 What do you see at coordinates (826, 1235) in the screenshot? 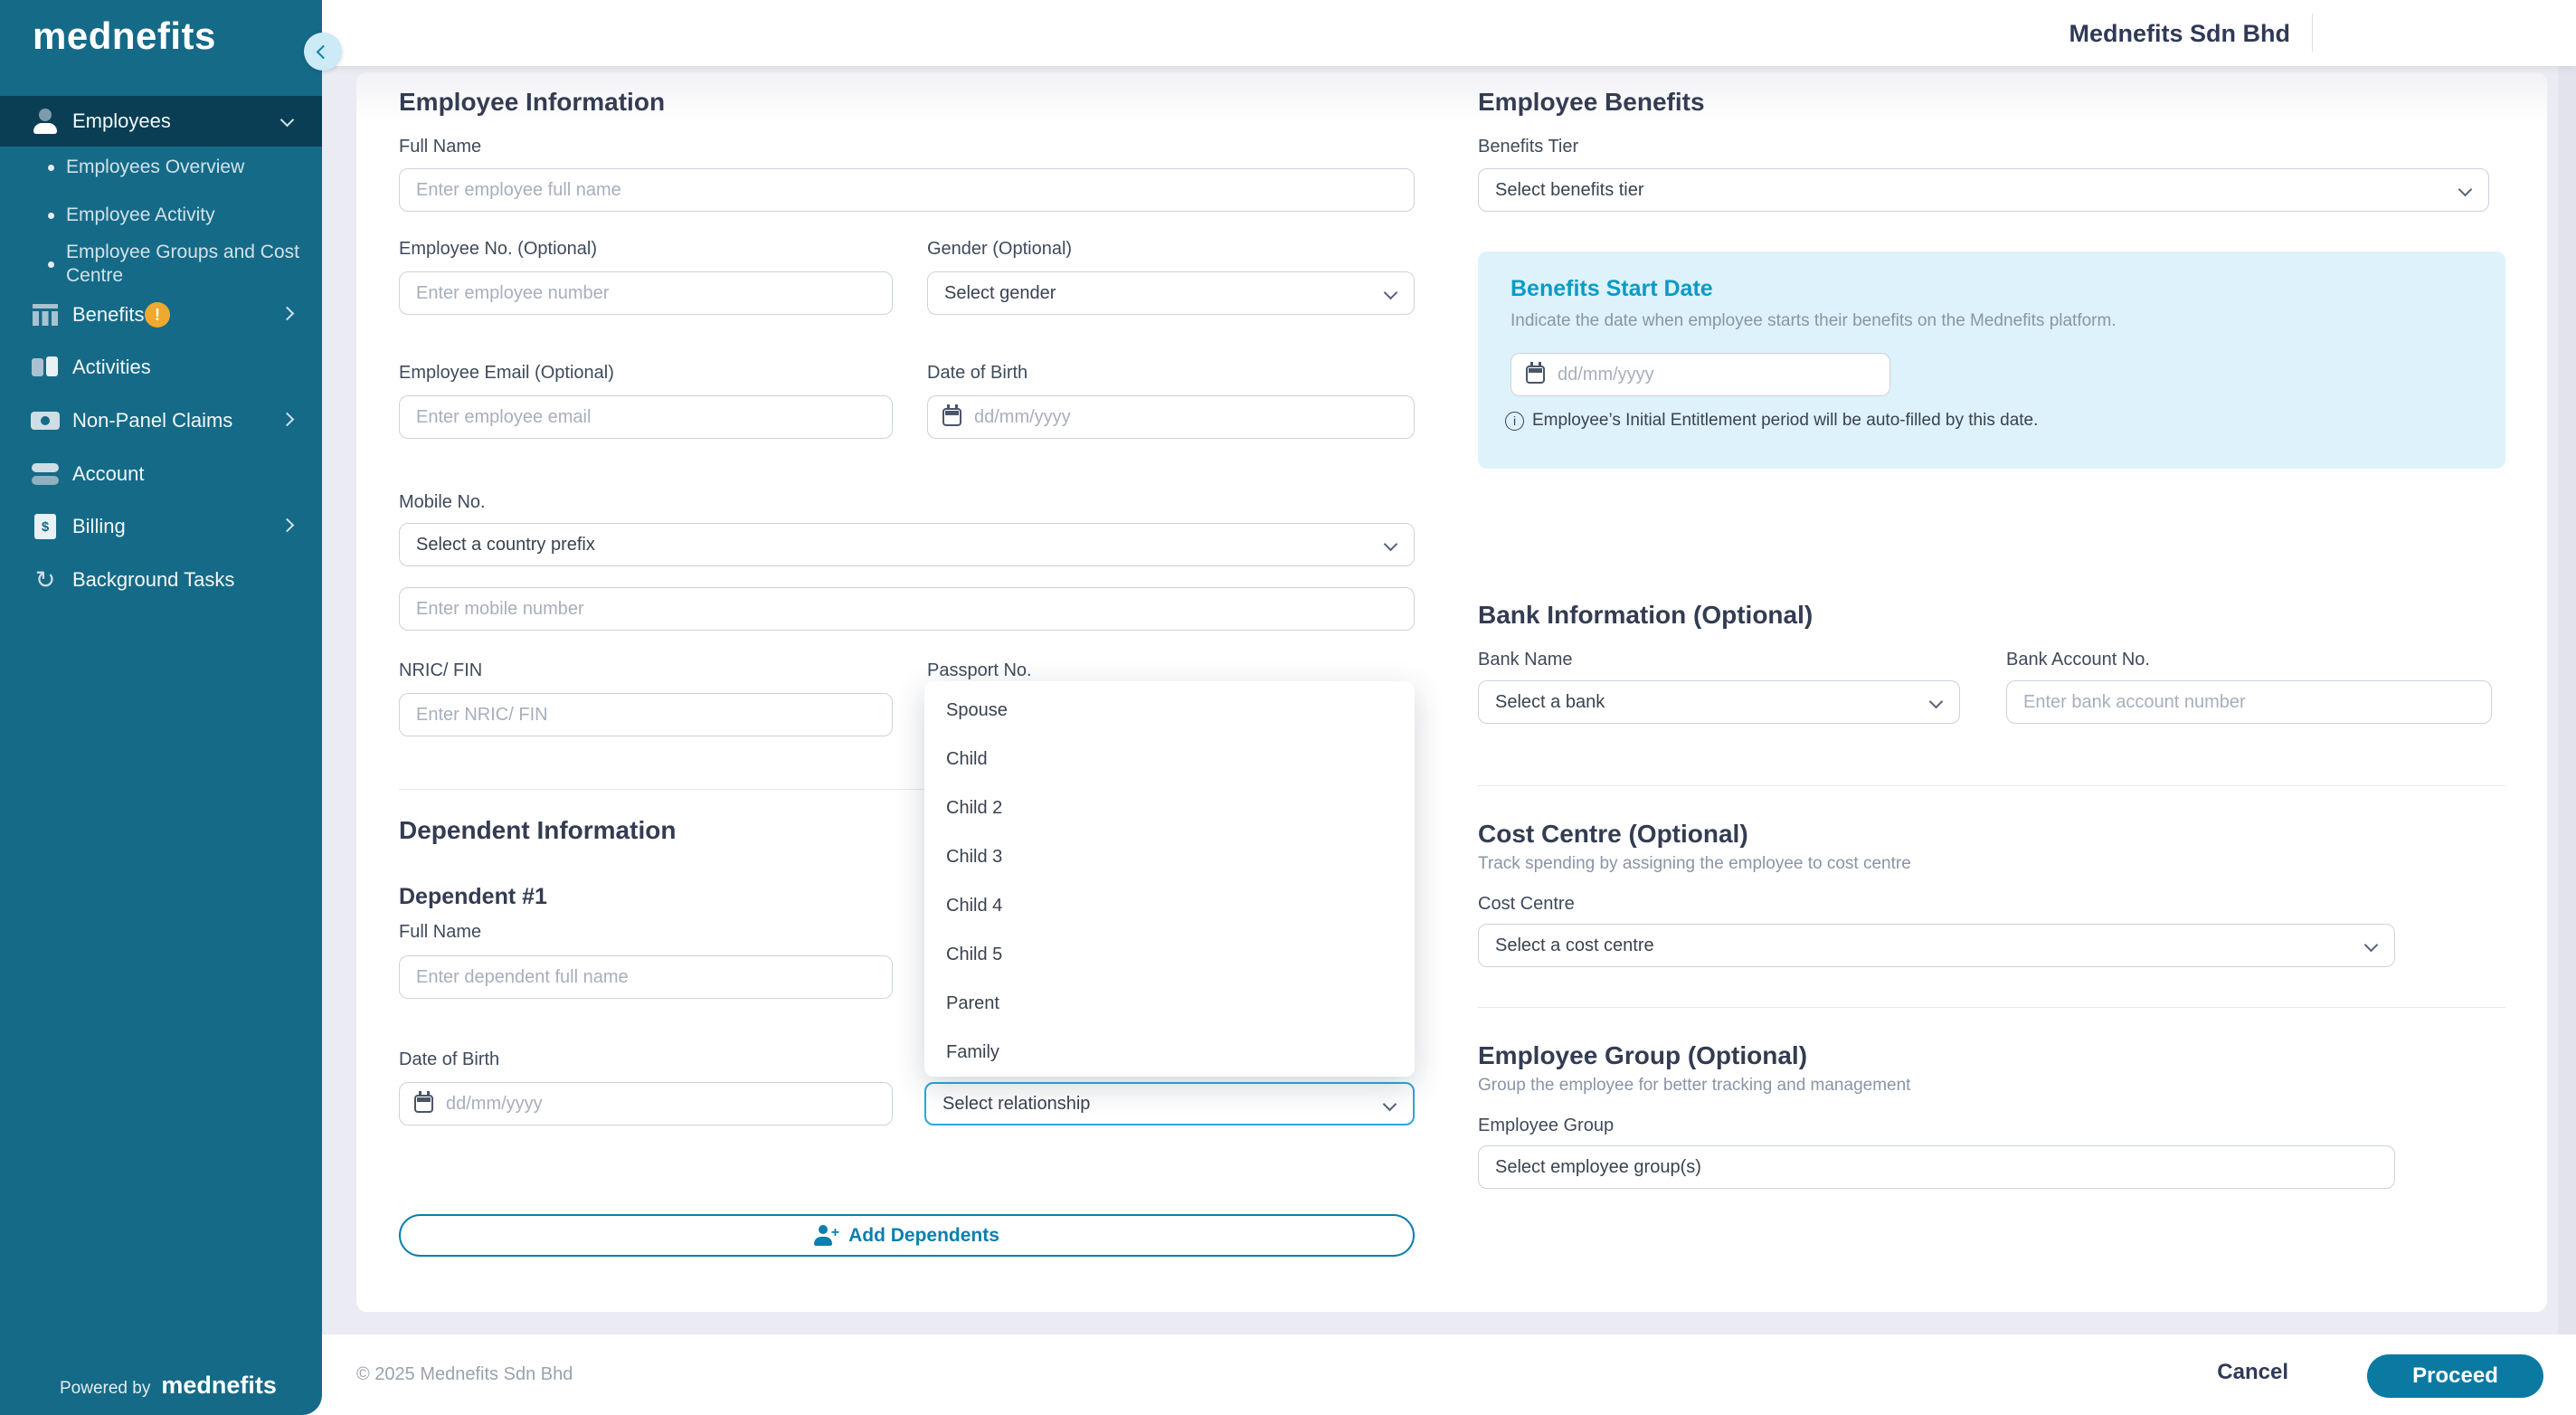
I see `person-add-icon: +` at bounding box center [826, 1235].